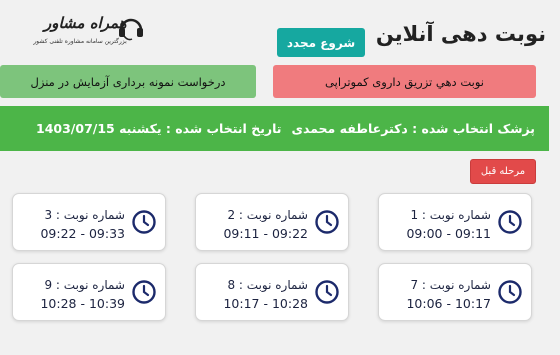 This screenshot has height=355, width=560. I want to click on slot-number: شماره نوبت : 7, so click(450, 285).